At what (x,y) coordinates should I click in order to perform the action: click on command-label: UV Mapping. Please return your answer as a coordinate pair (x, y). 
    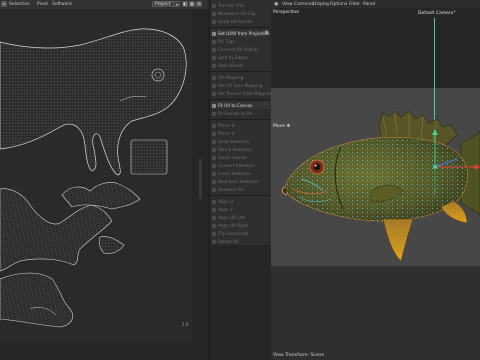
    Looking at the image, I should click on (231, 77).